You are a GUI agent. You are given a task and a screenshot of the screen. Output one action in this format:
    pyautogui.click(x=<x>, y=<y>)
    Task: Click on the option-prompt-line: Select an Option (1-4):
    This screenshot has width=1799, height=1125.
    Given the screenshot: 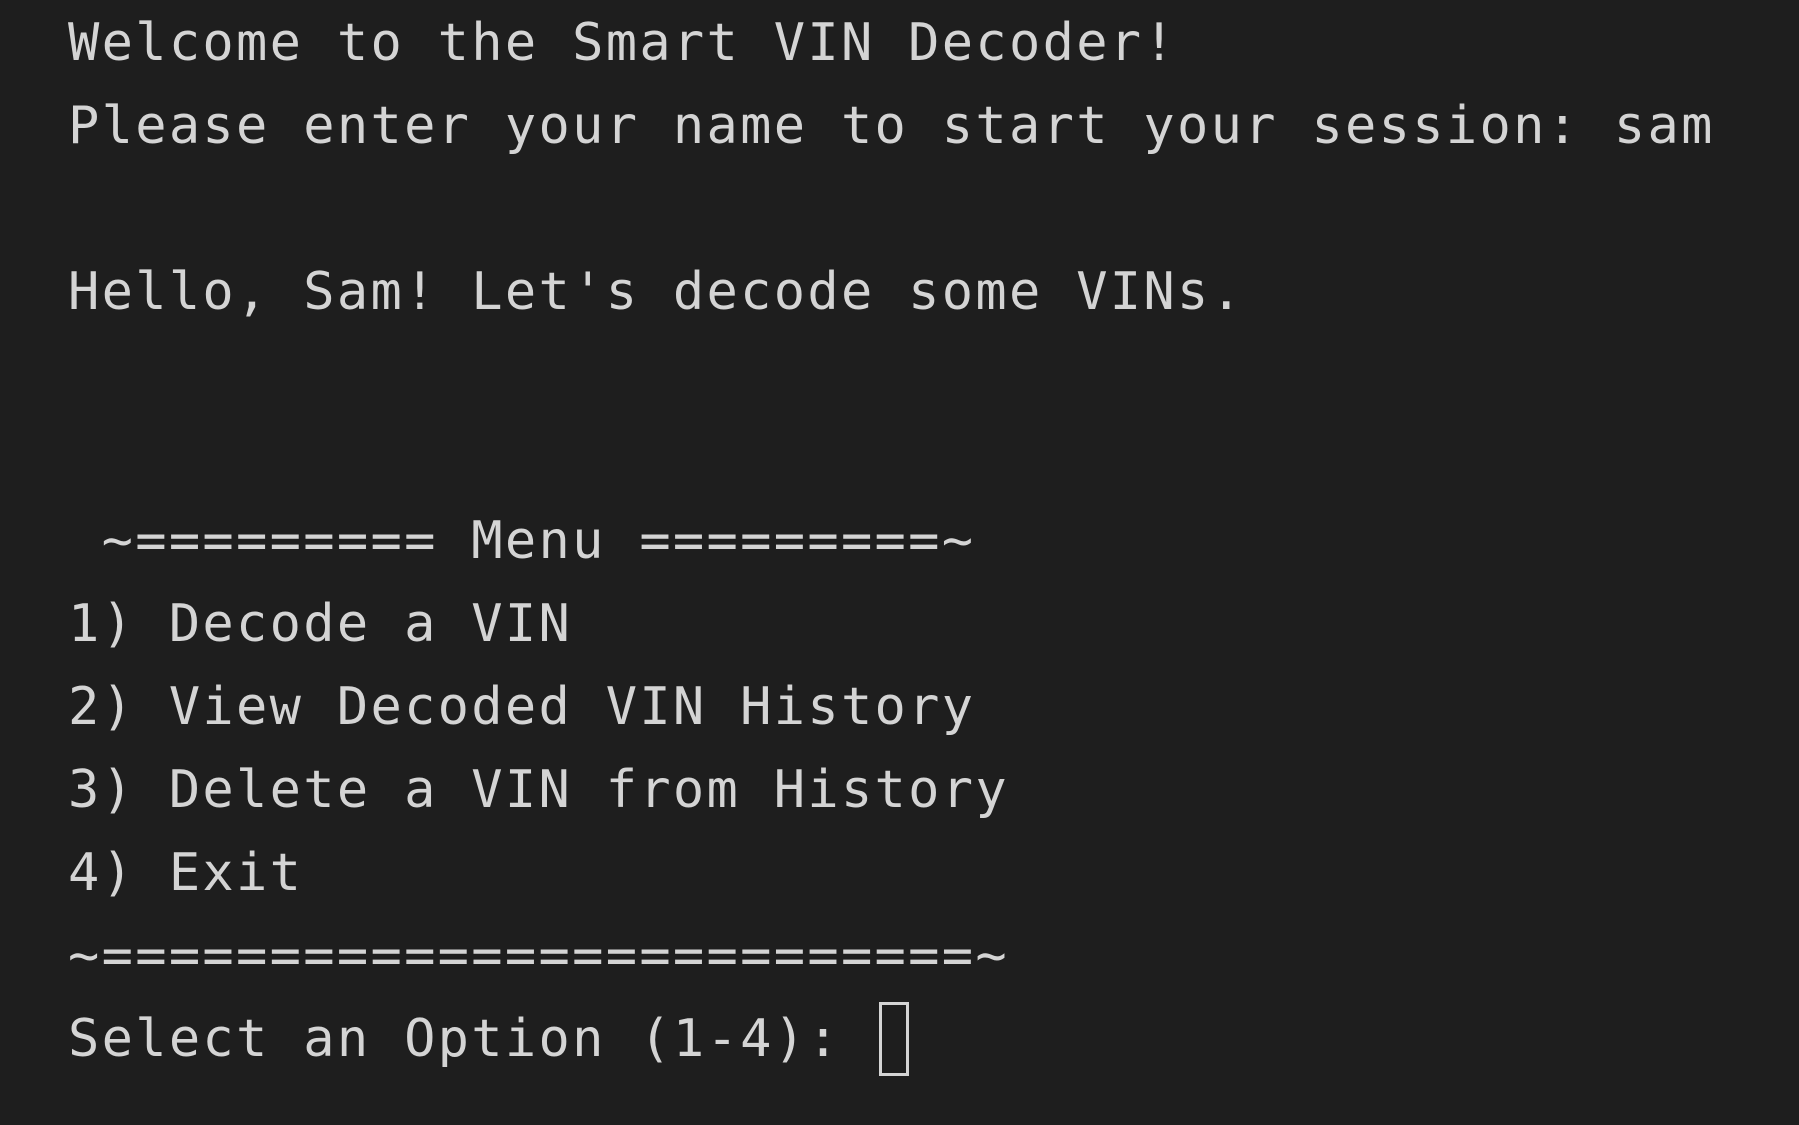 What is the action you would take?
    pyautogui.click(x=488, y=1039)
    